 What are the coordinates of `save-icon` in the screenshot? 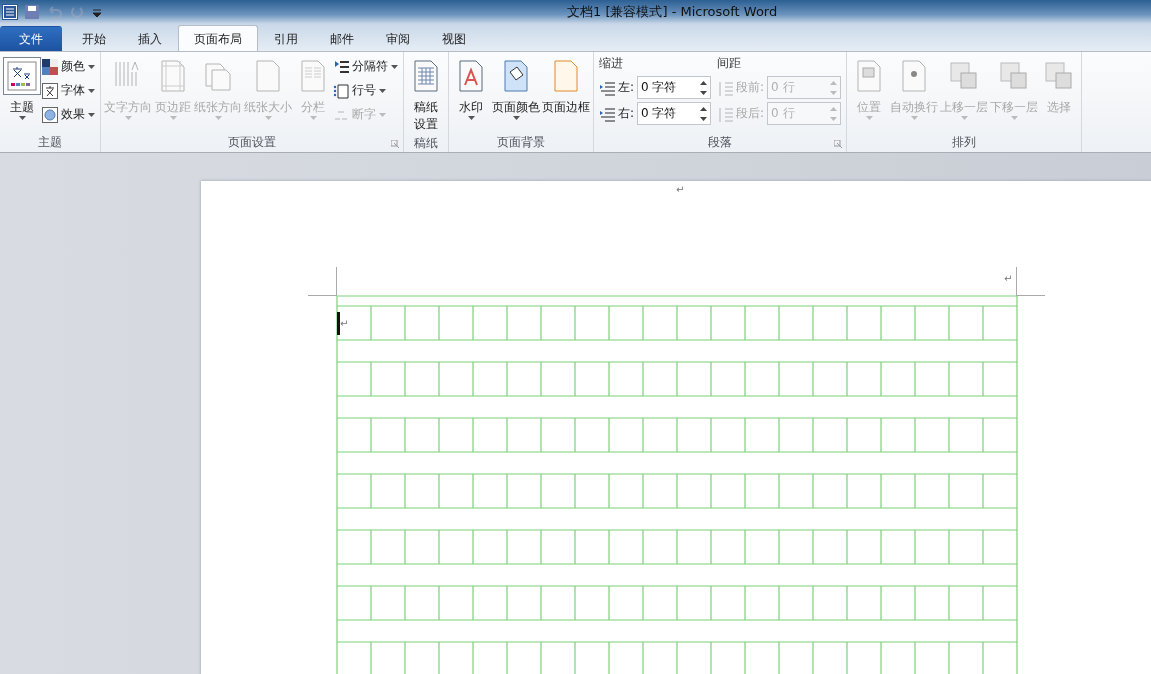 It's located at (32, 12).